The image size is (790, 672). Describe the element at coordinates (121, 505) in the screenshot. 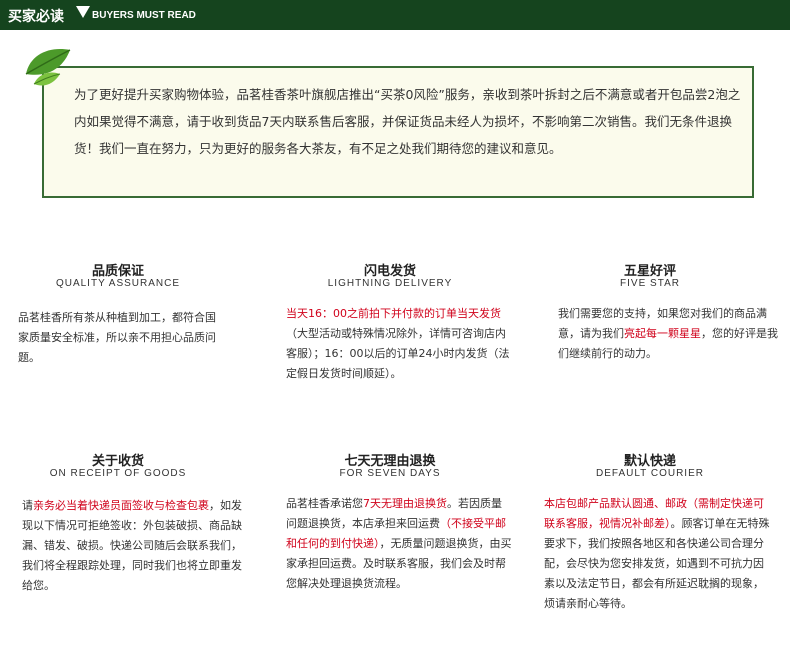

I see `receipt-highlight: 亲务必当着快递员面签收与检查包裹` at that location.